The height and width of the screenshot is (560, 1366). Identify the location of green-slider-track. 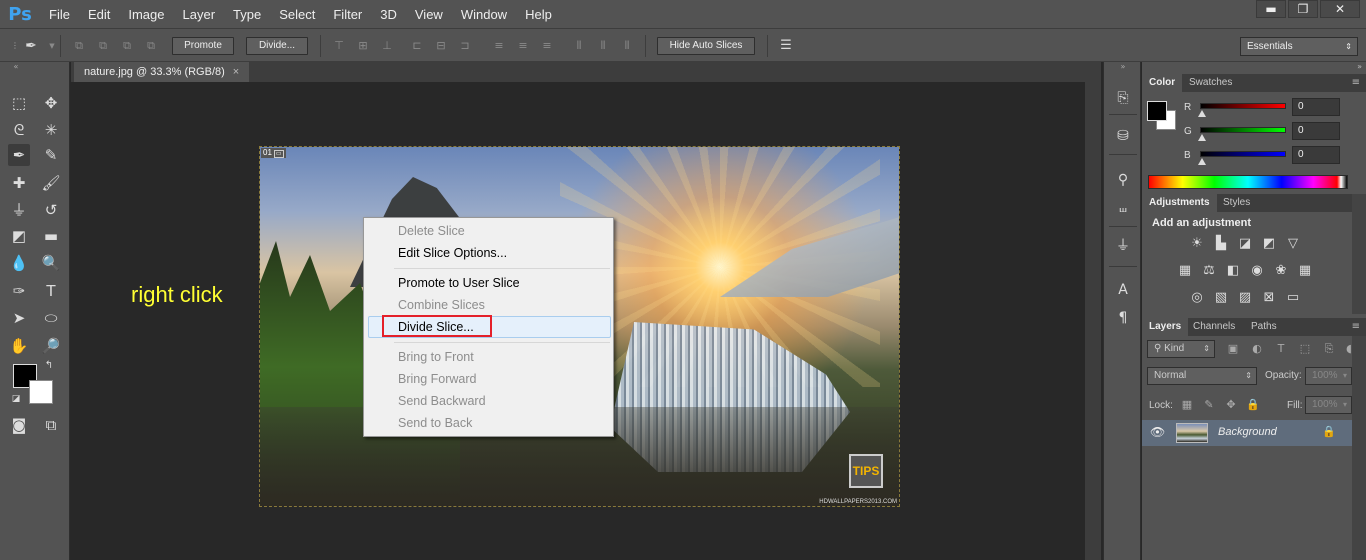
(1243, 130).